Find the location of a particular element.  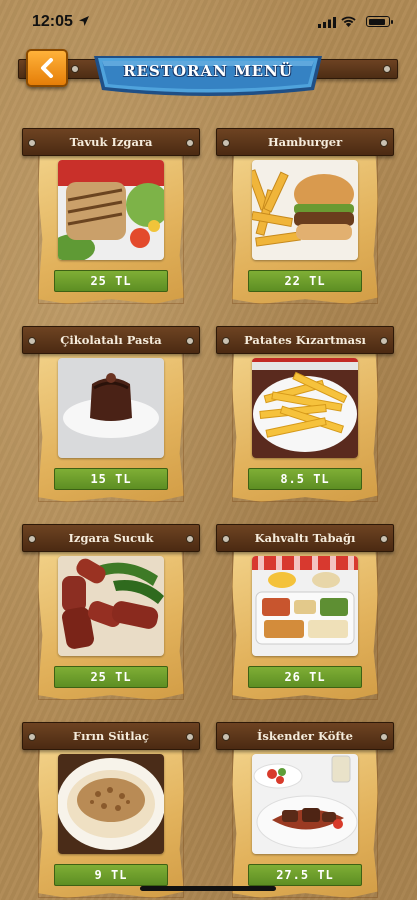

menu-card: Kahvaltı Tabağı 26 TL is located at coordinates (305, 613).